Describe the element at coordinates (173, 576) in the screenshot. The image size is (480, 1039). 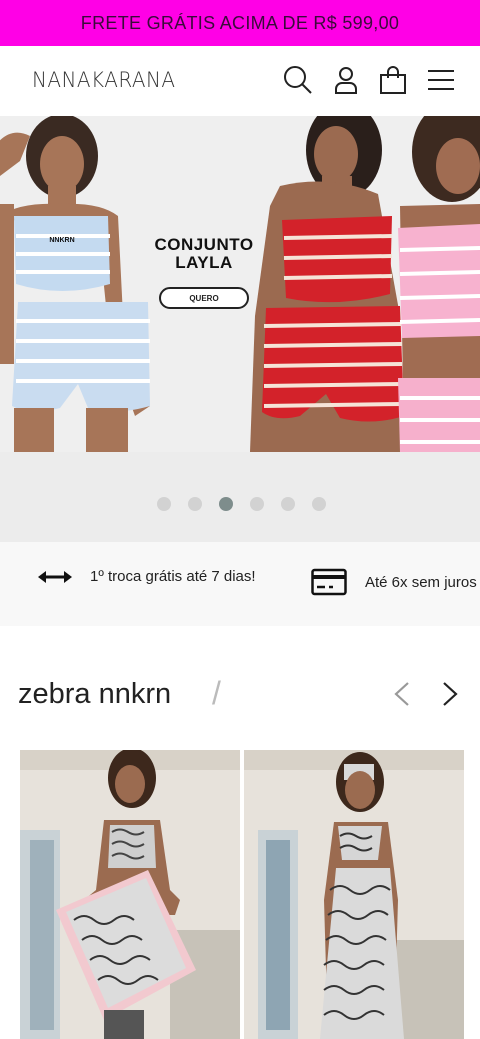
I see `benefit-exchange-text: 1º troca grátis até 7 dias!` at that location.